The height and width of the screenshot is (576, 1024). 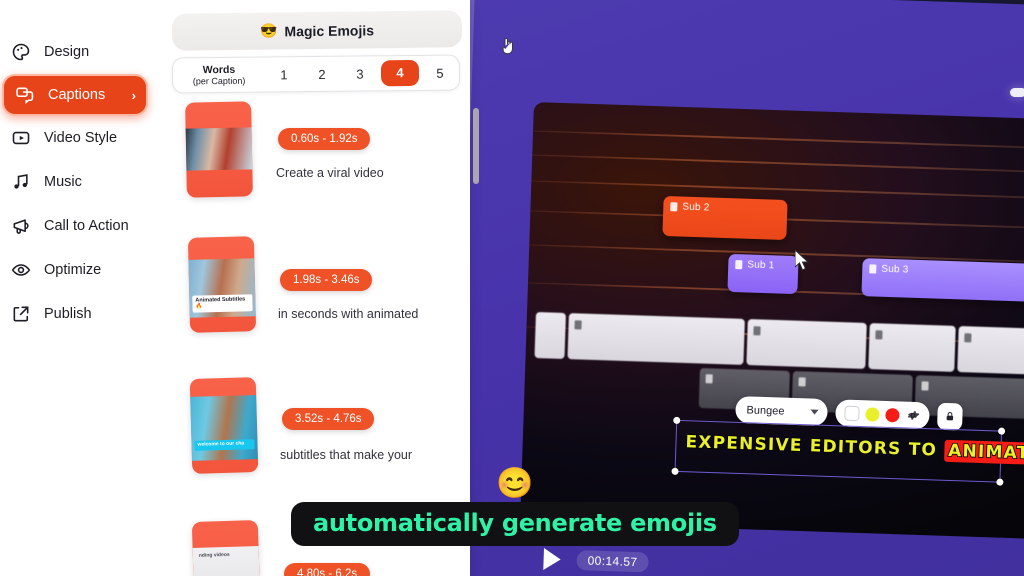 I want to click on caption-text: subtitles that make your, so click(x=346, y=455).